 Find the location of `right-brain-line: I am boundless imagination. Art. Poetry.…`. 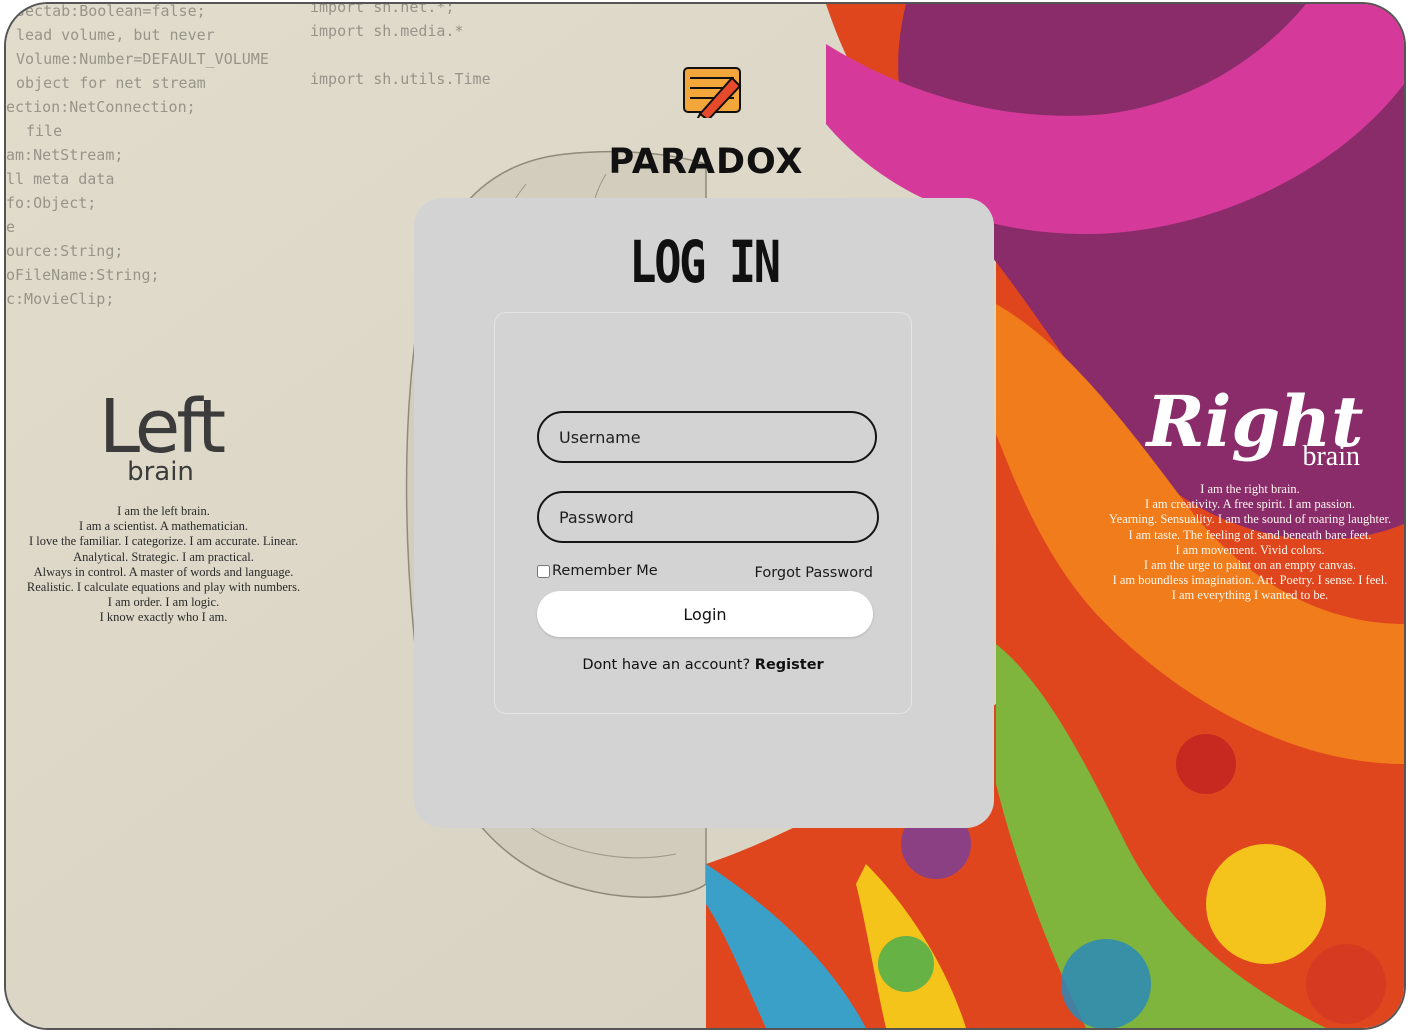

right-brain-line: I am boundless imagination. Art. Poetry.… is located at coordinates (1250, 580).